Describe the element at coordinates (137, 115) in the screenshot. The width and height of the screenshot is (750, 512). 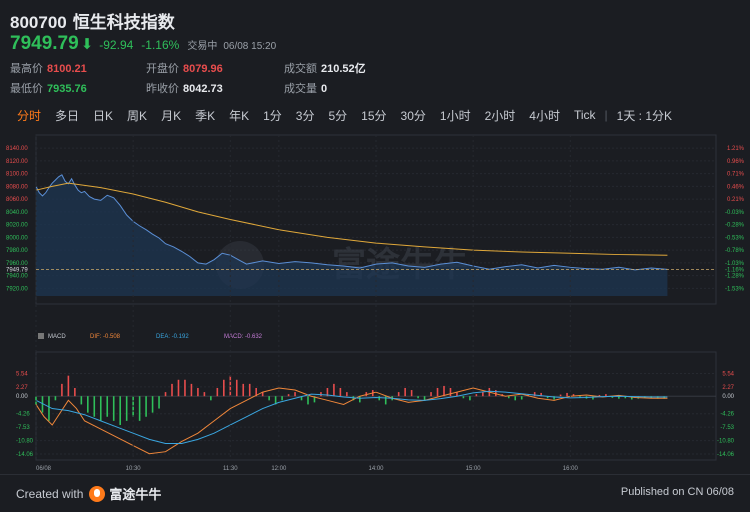
I see `tab-3: 周K` at that location.